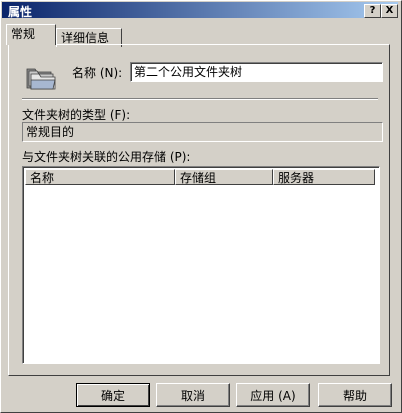  What do you see at coordinates (76, 115) in the screenshot?
I see `folder-tree-type-label: 文件夹树的类型 (F):` at bounding box center [76, 115].